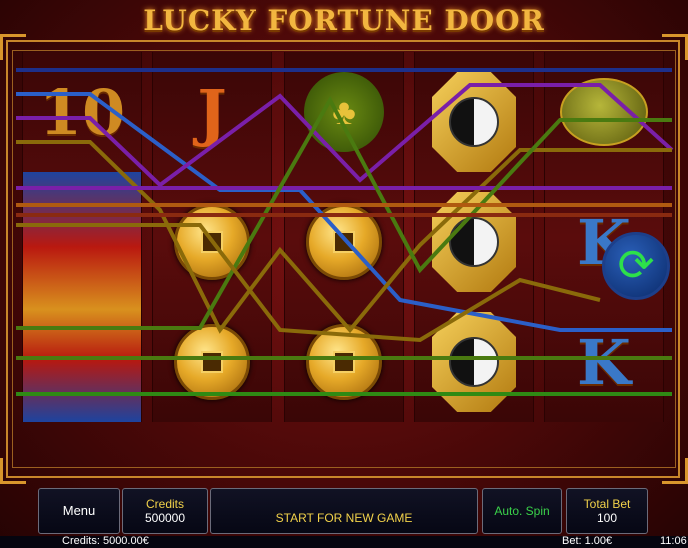  I want to click on autospin-label: Auto. Spin, so click(522, 511).